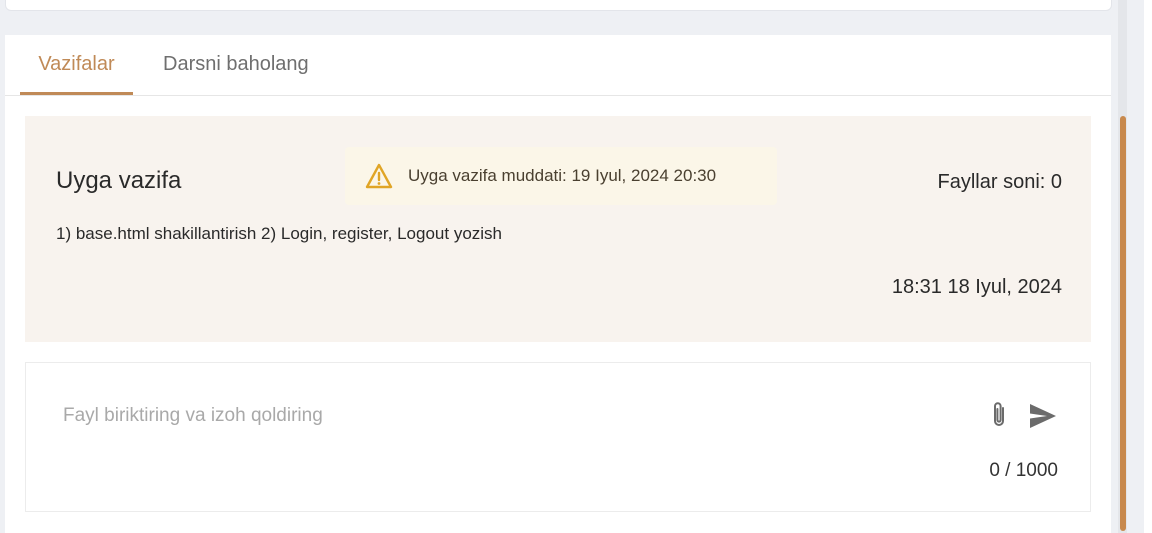 The height and width of the screenshot is (533, 1152). What do you see at coordinates (236, 74) in the screenshot?
I see `tab-darsni-baholang: Darsni baholang` at bounding box center [236, 74].